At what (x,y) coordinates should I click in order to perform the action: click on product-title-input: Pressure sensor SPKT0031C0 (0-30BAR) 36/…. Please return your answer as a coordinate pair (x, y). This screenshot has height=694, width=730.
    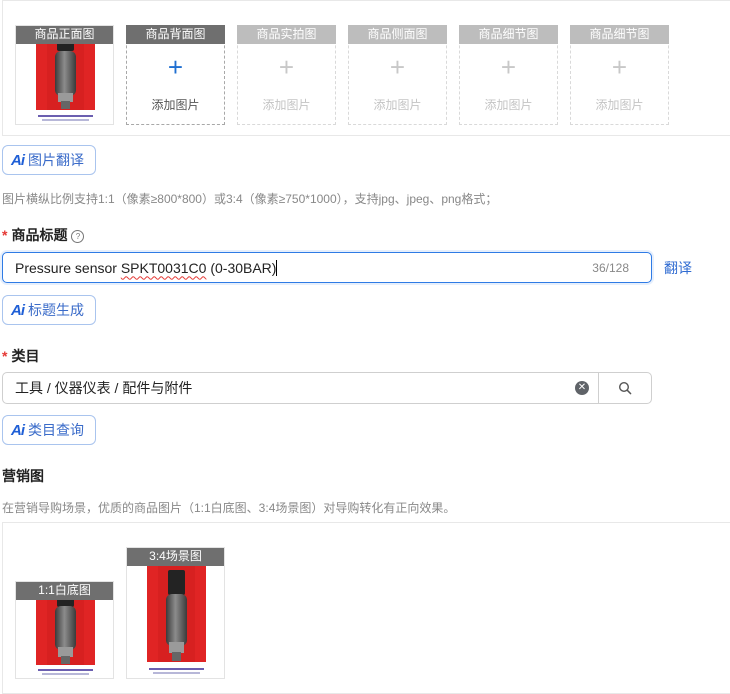
    Looking at the image, I should click on (327, 267).